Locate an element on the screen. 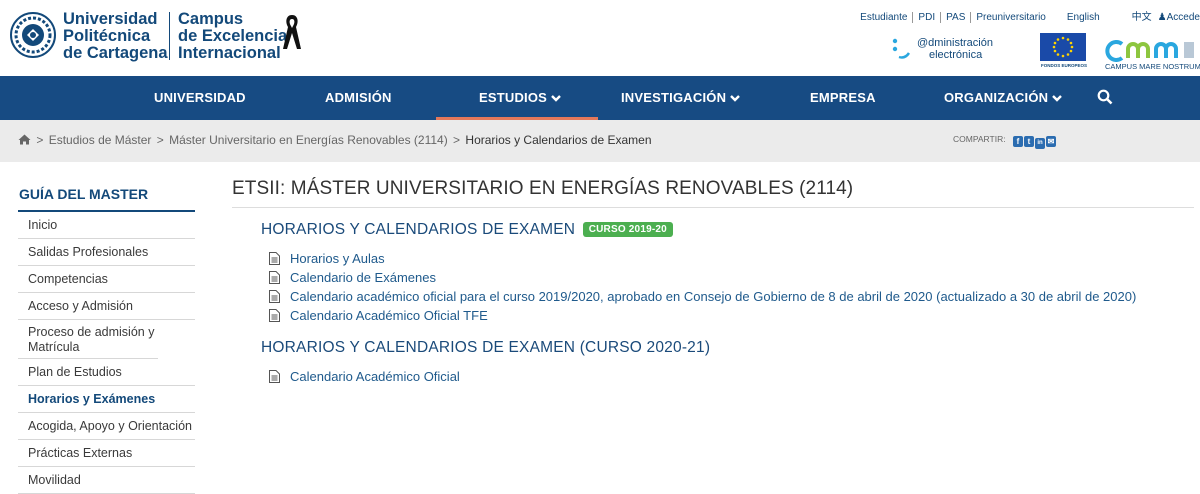 This screenshot has height=494, width=1200. search-icon is located at coordinates (1105, 97).